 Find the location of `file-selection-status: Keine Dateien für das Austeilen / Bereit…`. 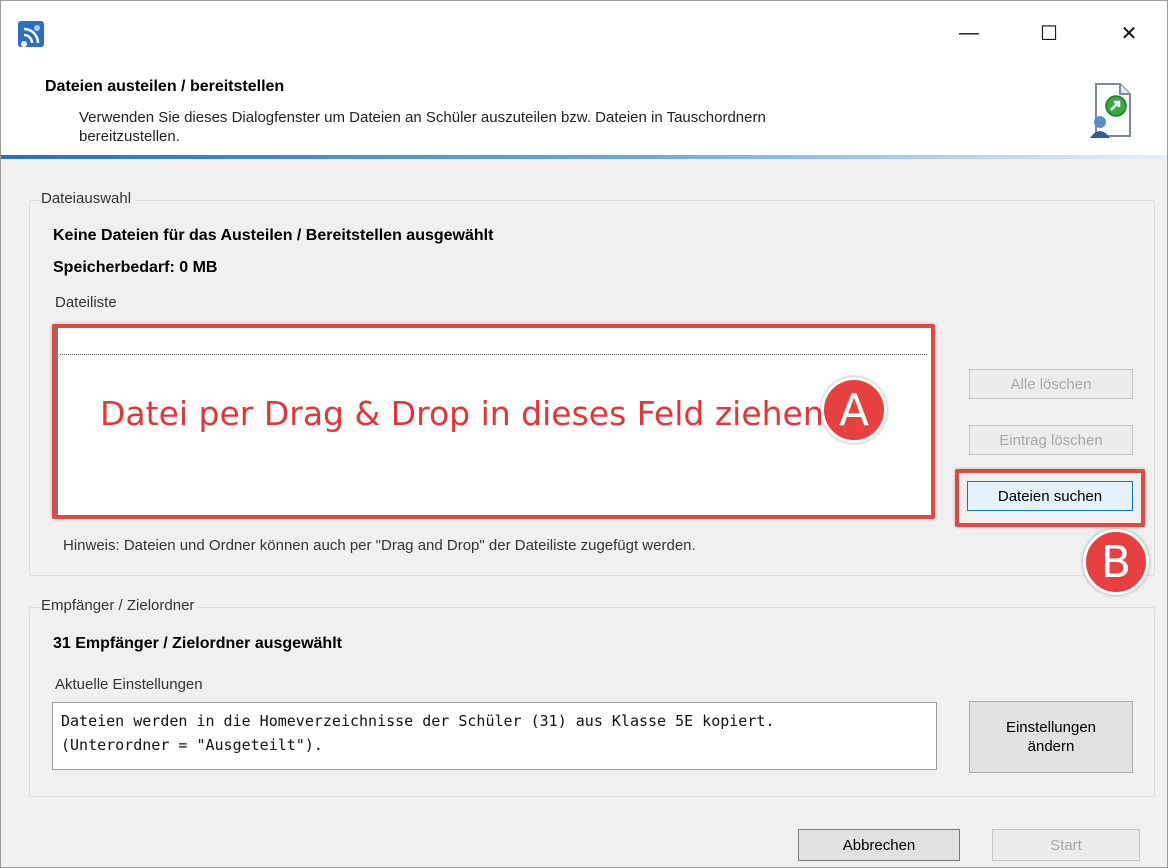

file-selection-status: Keine Dateien für das Austeilen / Bereit… is located at coordinates (273, 235).